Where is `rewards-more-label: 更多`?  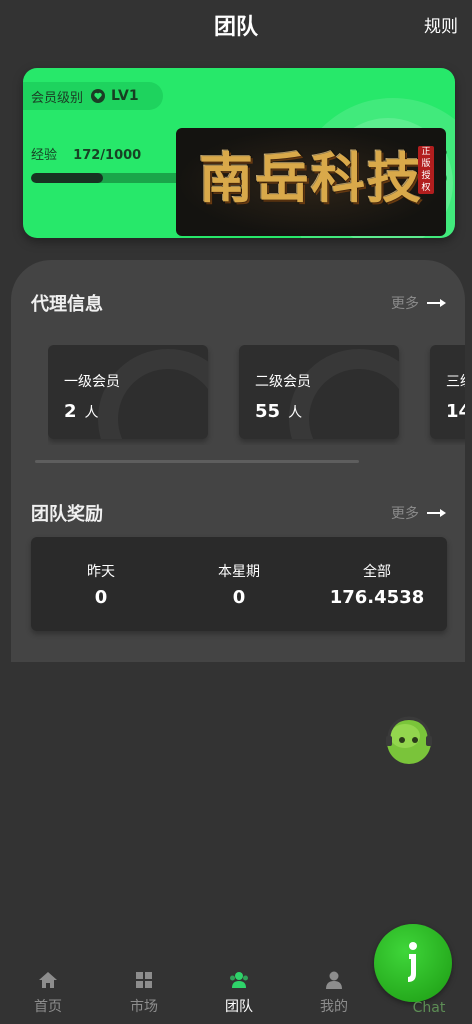 rewards-more-label: 更多 is located at coordinates (405, 514).